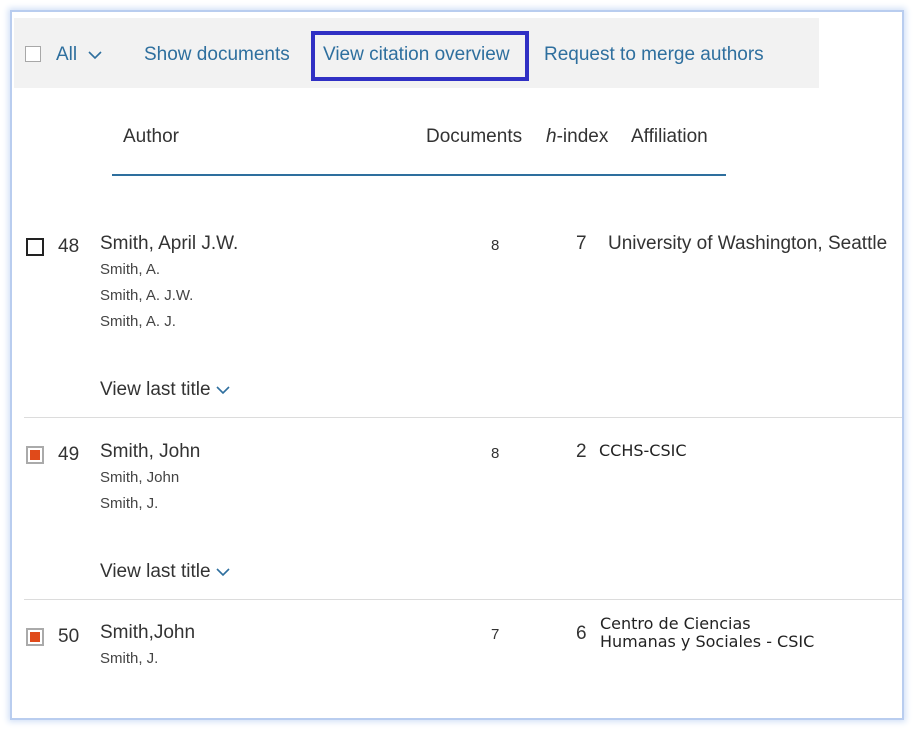 This screenshot has width=914, height=729. Describe the element at coordinates (748, 243) in the screenshot. I see `affiliation: University of Washington, Seattle` at that location.